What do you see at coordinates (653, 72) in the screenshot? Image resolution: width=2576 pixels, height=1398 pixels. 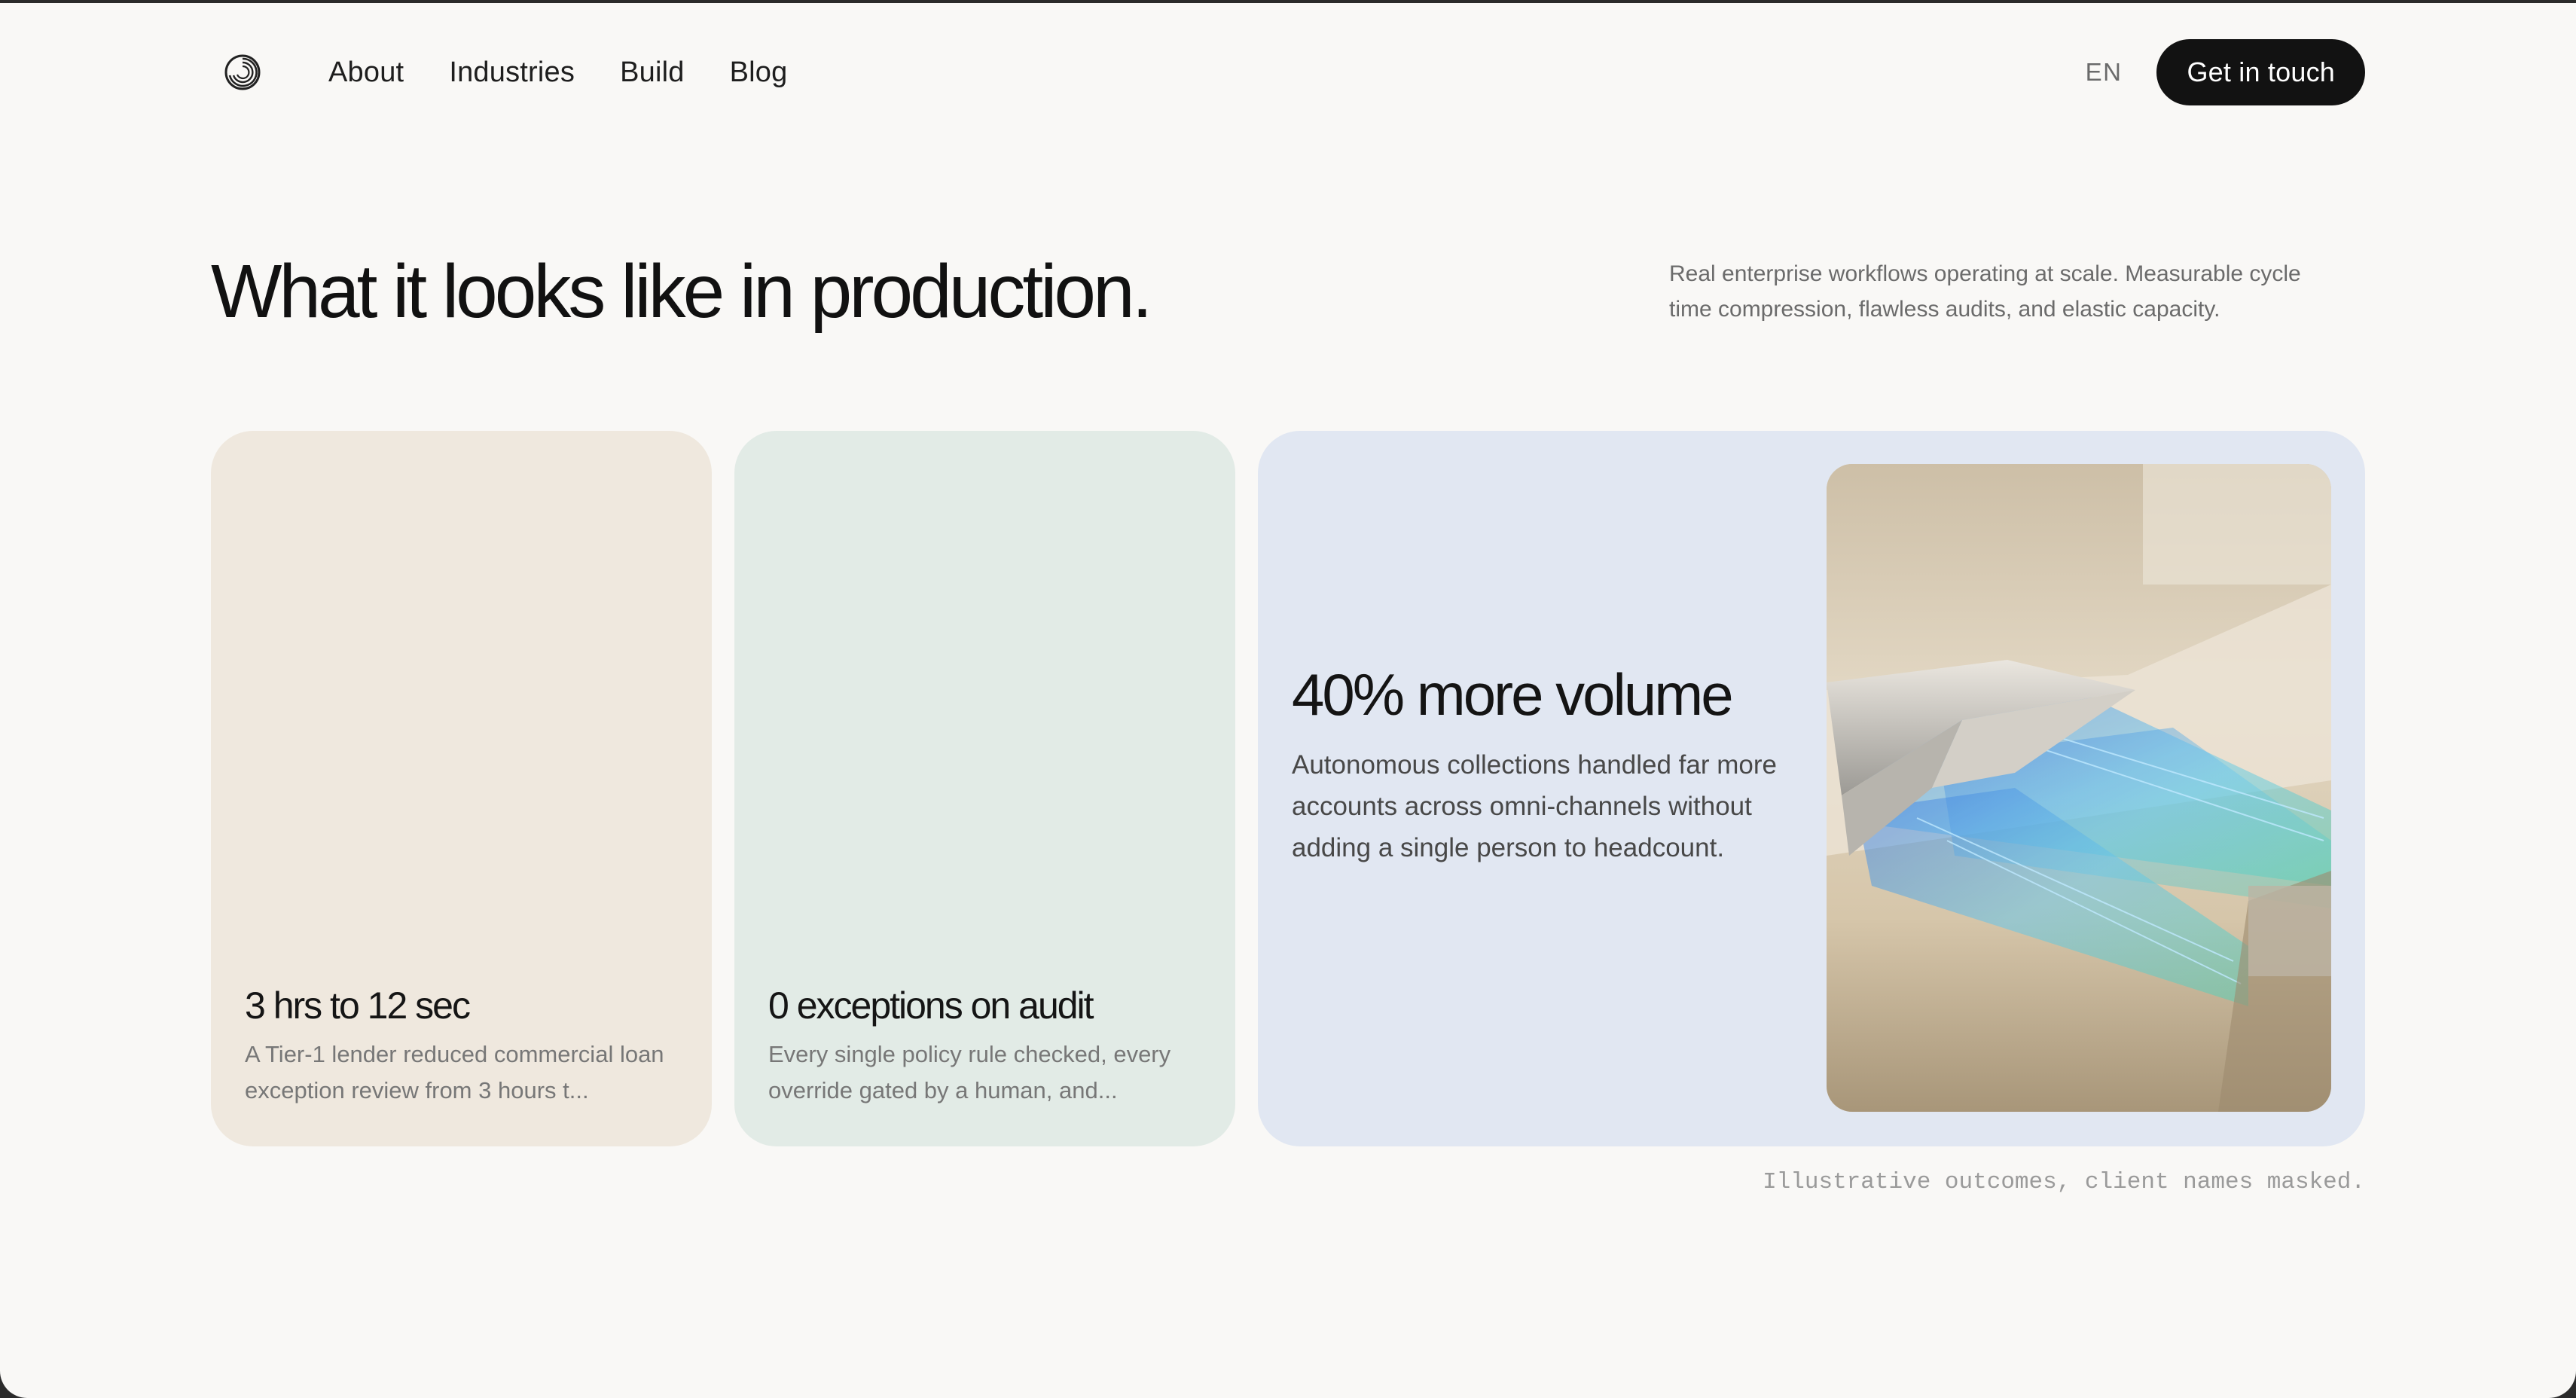 I see `nav-link-build: Build` at bounding box center [653, 72].